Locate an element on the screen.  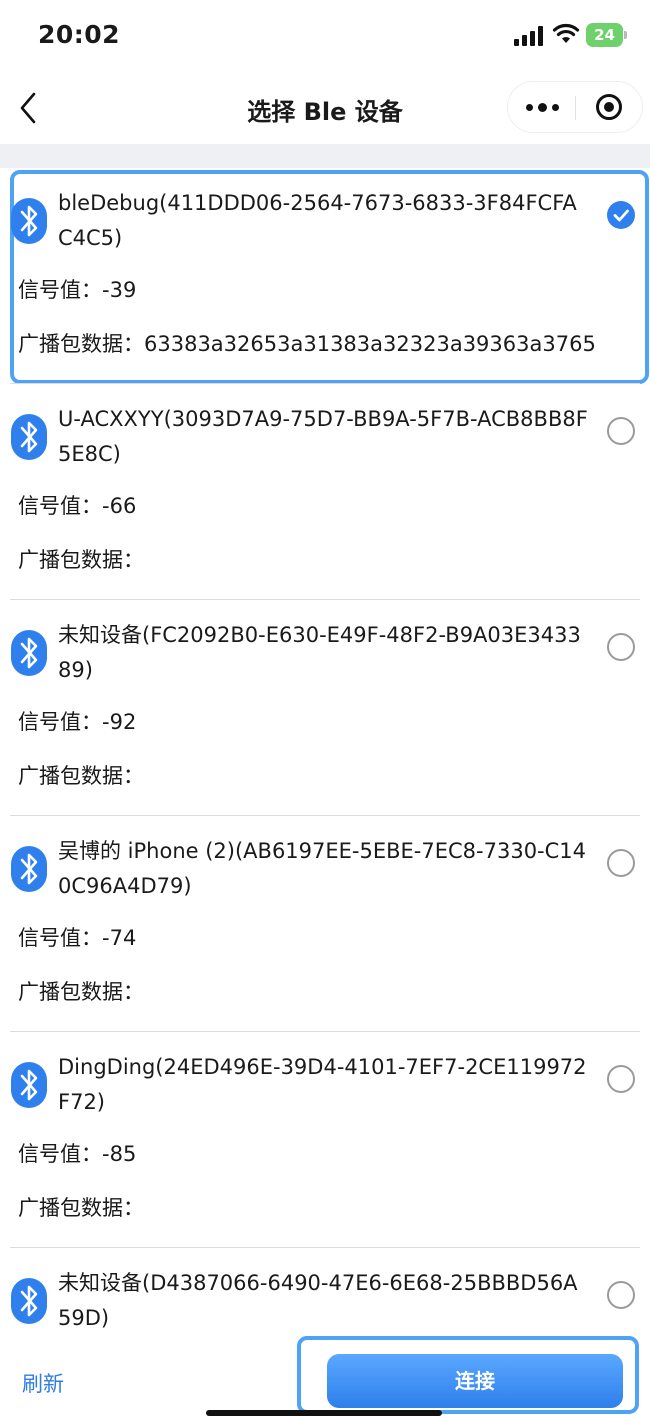
nav-bar: 选择 Ble 设备 is located at coordinates (325, 108).